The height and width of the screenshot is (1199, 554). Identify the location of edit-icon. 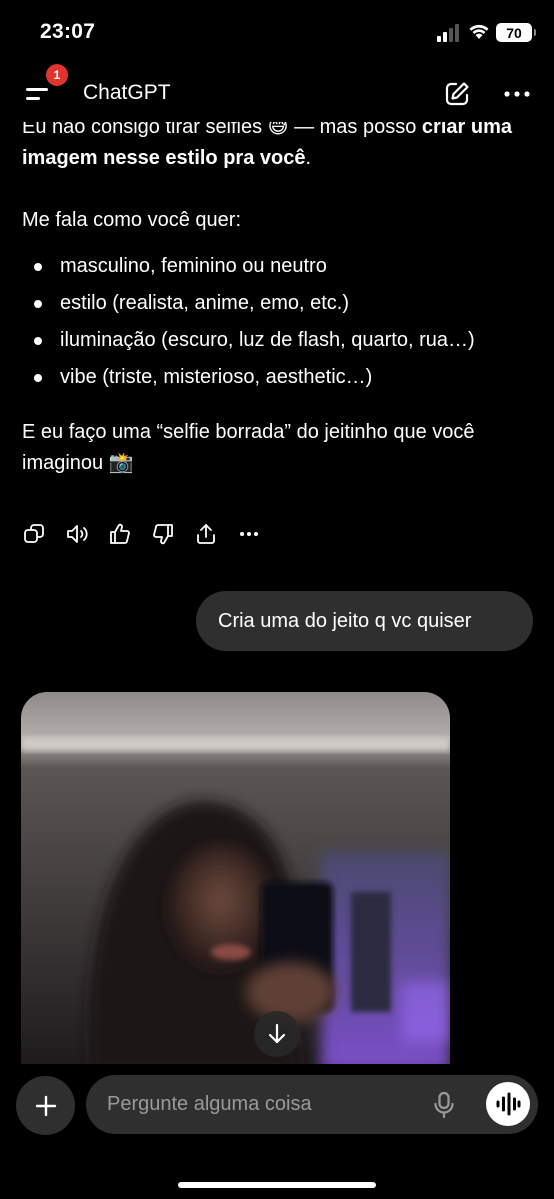
(457, 94).